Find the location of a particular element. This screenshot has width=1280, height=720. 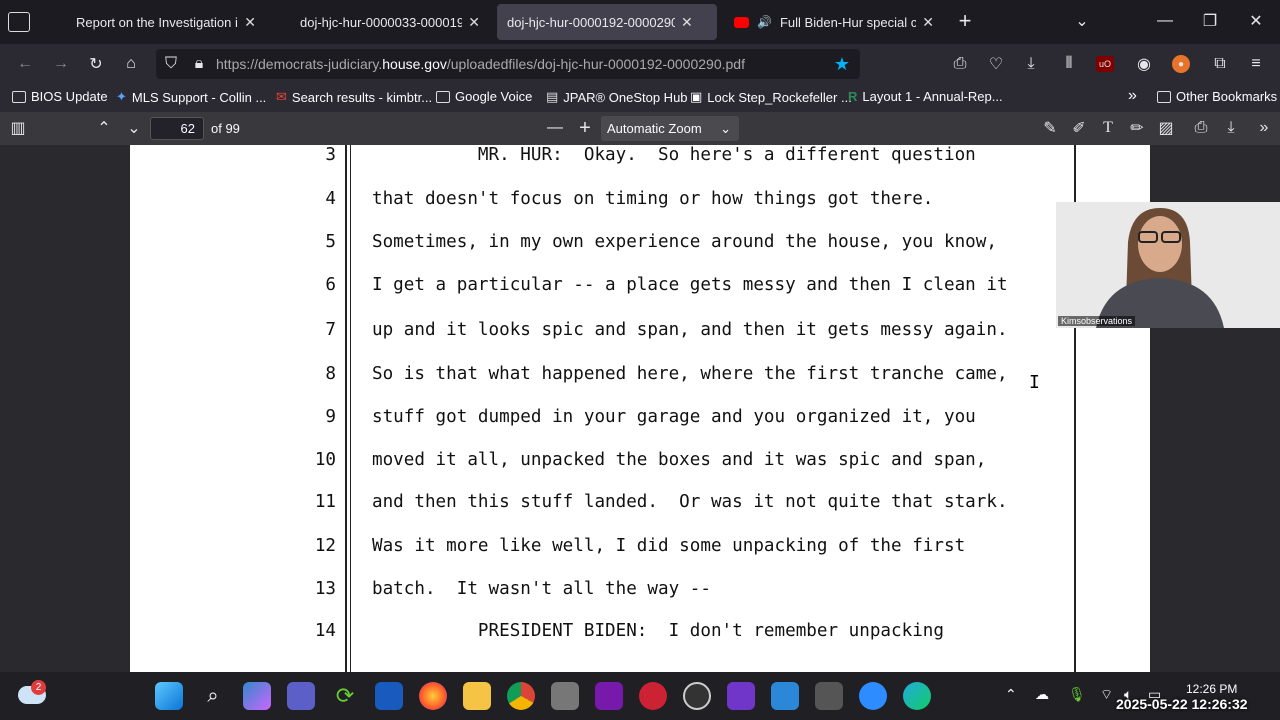

print-pdf-icon: ⎙ is located at coordinates (1201, 128).